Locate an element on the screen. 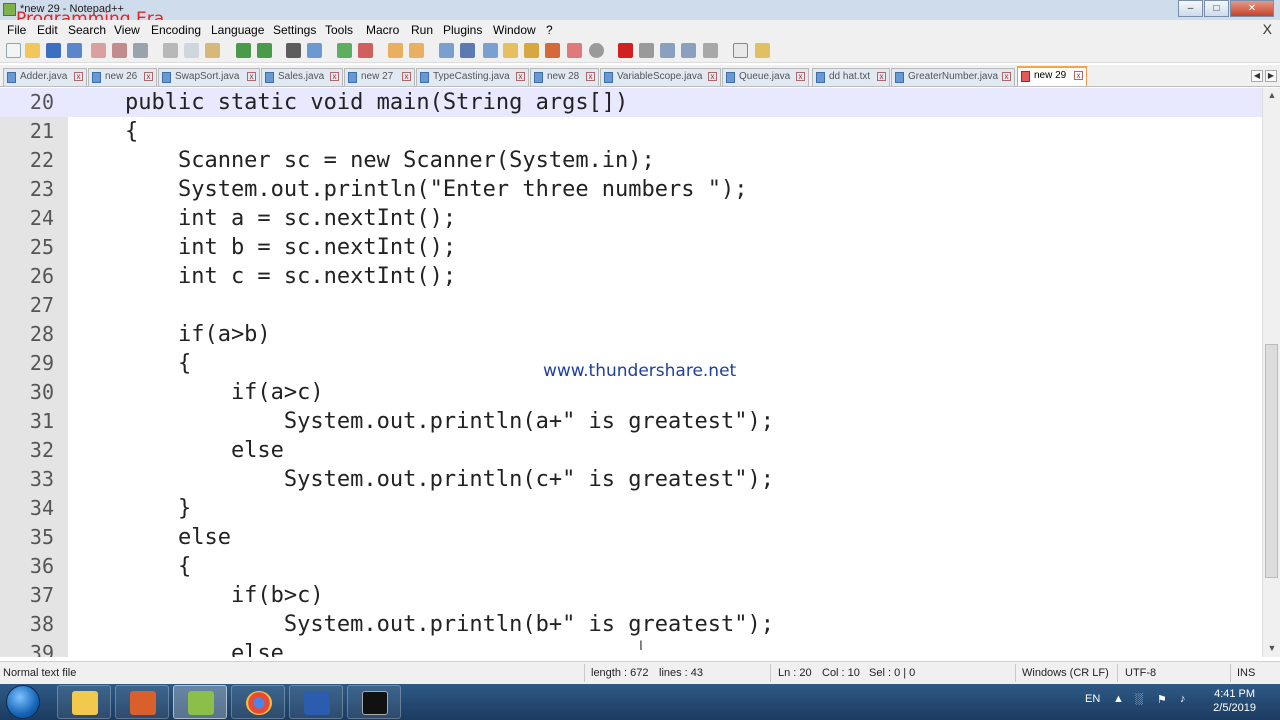  taskbar-cmd is located at coordinates (374, 702).